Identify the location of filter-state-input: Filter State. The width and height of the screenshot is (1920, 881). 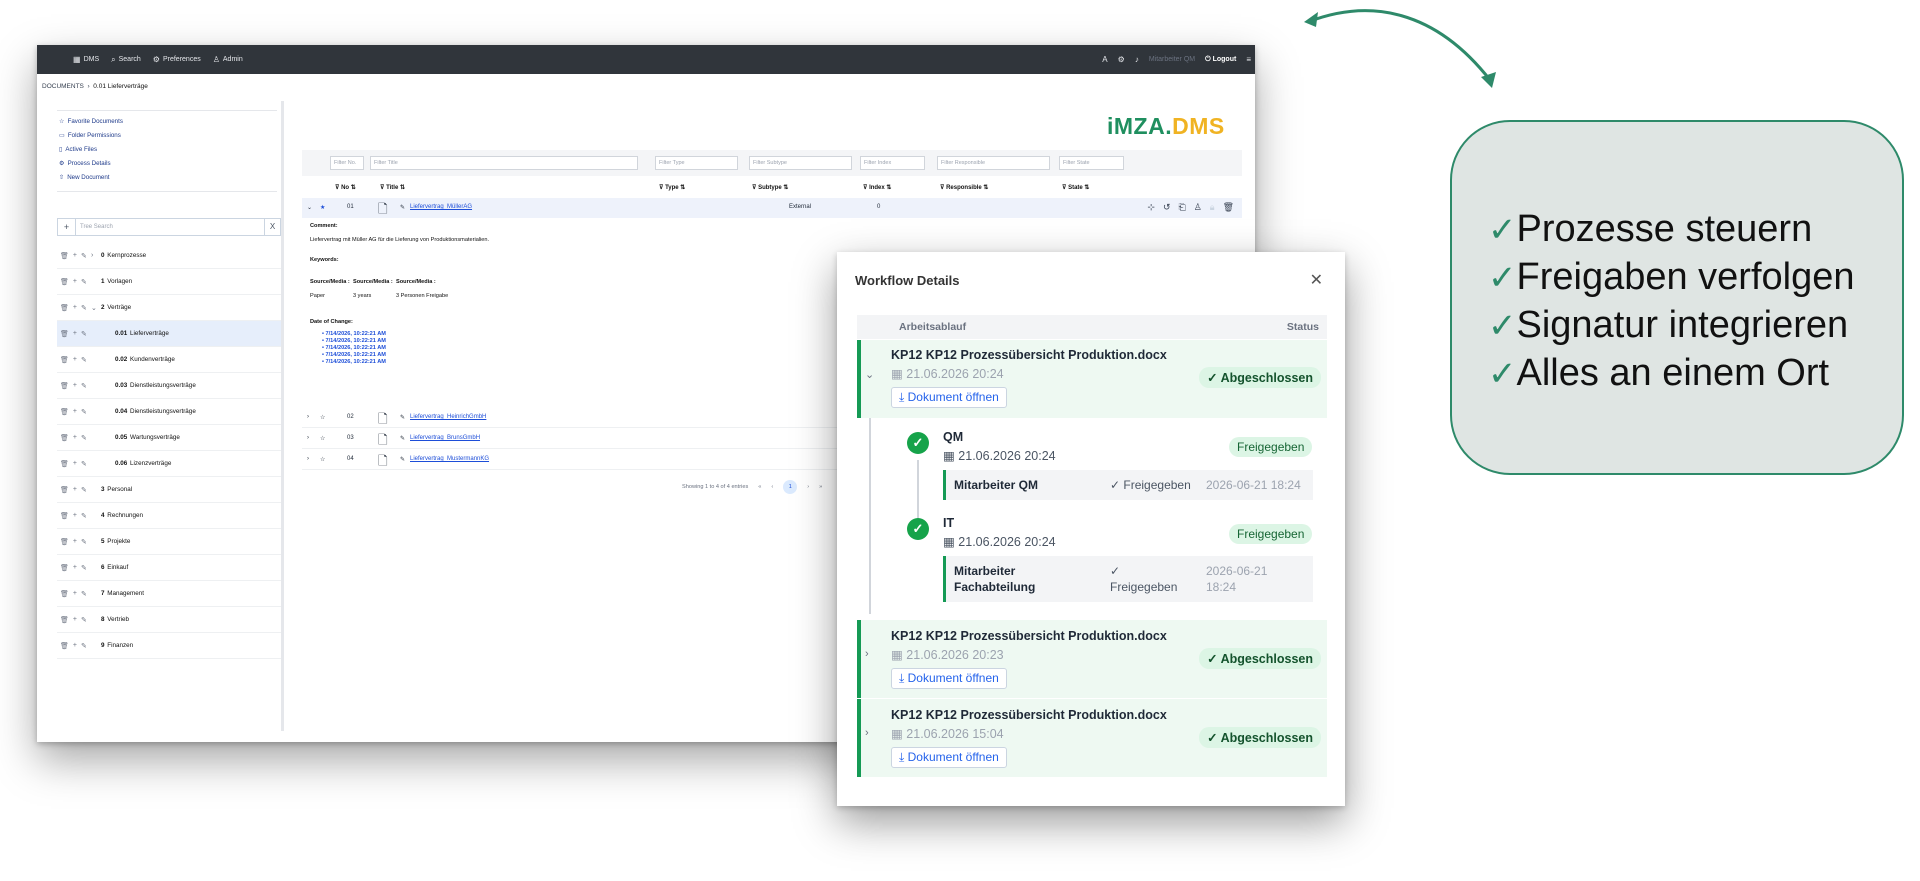
(1091, 163).